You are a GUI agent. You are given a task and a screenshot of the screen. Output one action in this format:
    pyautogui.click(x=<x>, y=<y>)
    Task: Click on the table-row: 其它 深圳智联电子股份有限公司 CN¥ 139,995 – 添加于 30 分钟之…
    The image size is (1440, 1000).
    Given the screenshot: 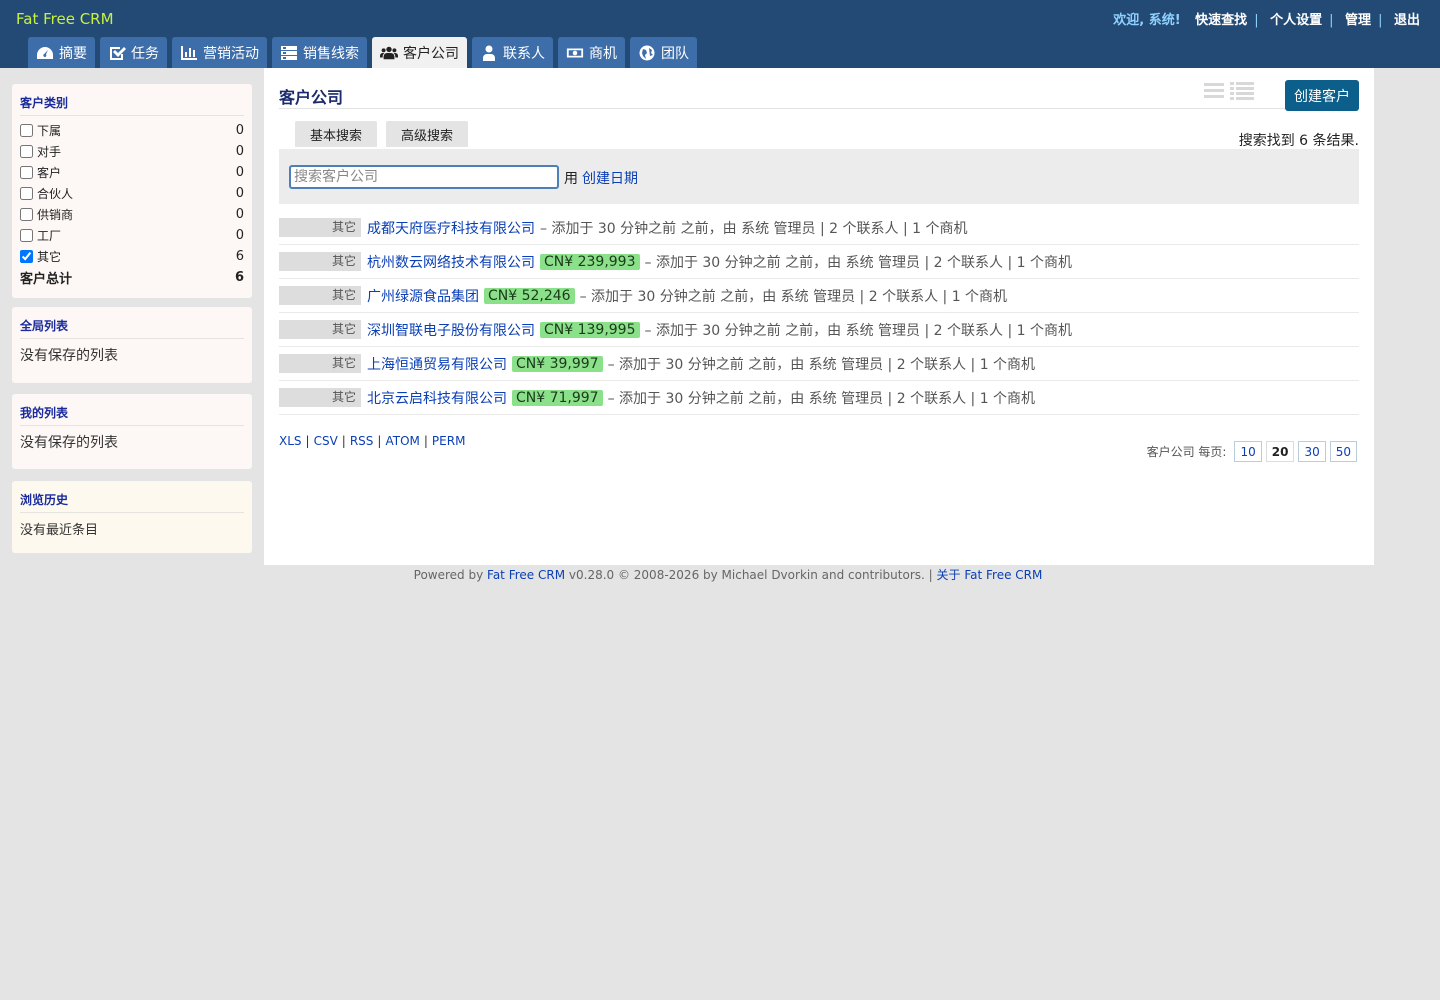 What is the action you would take?
    pyautogui.click(x=819, y=330)
    